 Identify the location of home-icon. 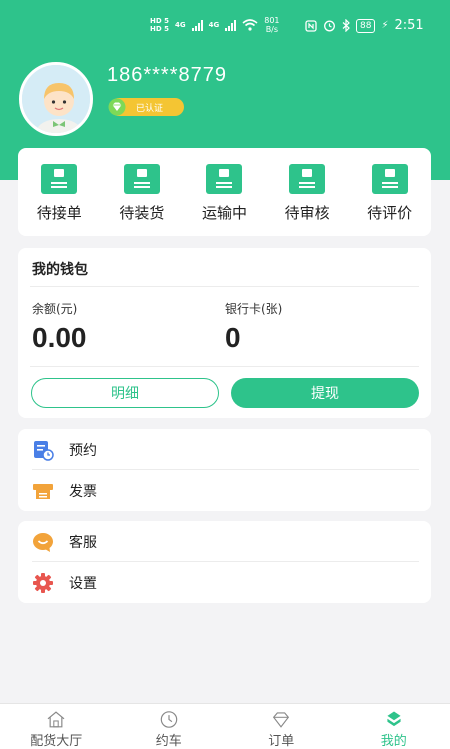
(56, 719).